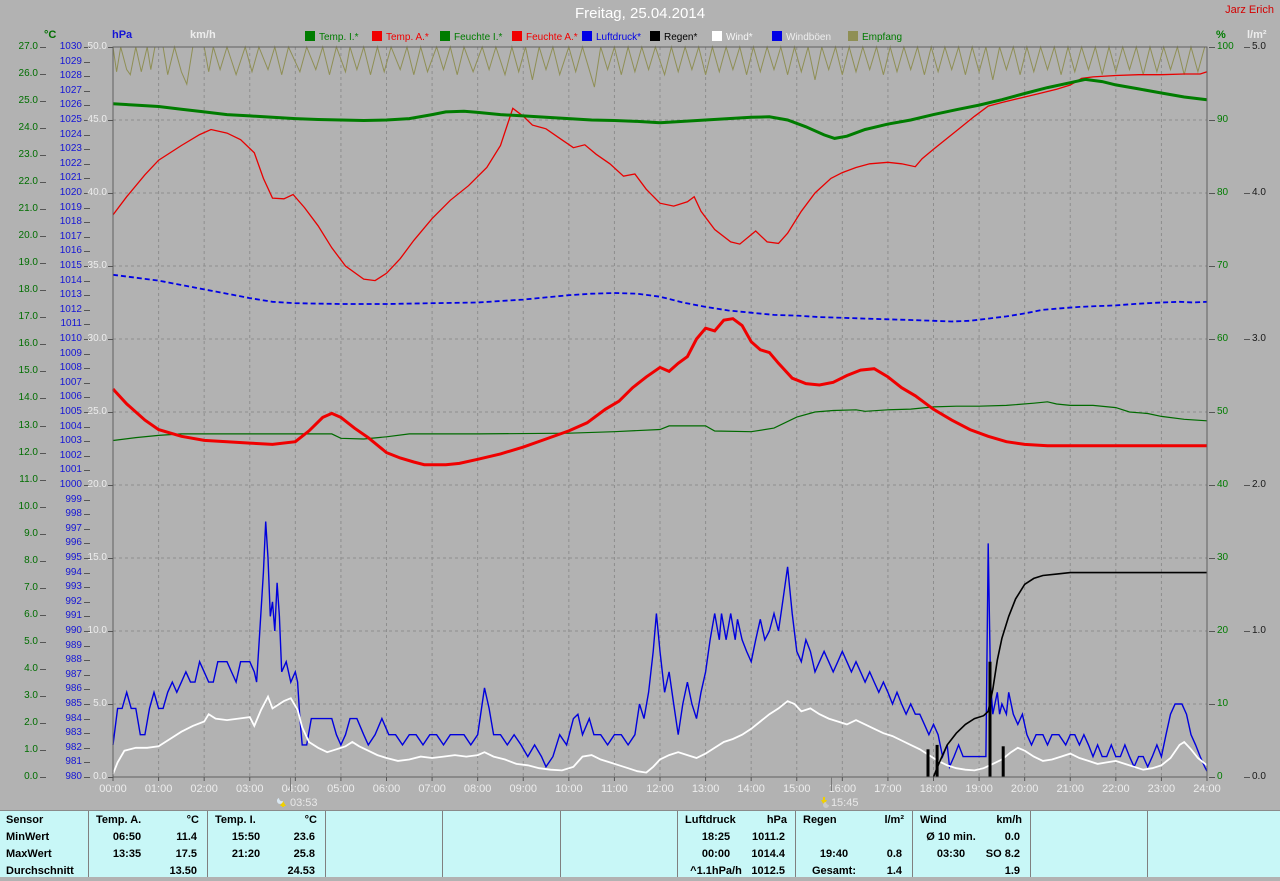 This screenshot has height=881, width=1280. Describe the element at coordinates (842, 789) in the screenshot. I see `xlabel: 16:00` at that location.